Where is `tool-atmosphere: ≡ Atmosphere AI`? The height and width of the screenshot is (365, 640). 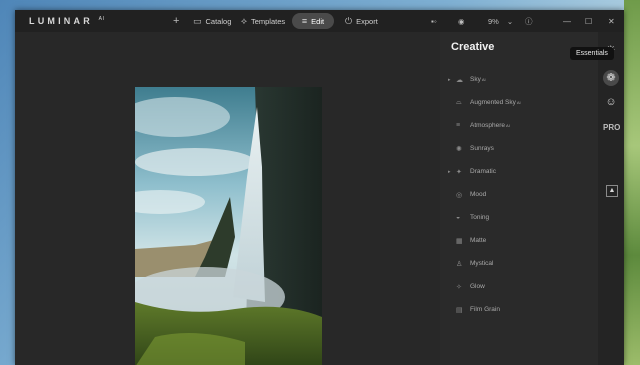
tool-atmosphere: ≡ Atmosphere AI is located at coordinates (523, 125).